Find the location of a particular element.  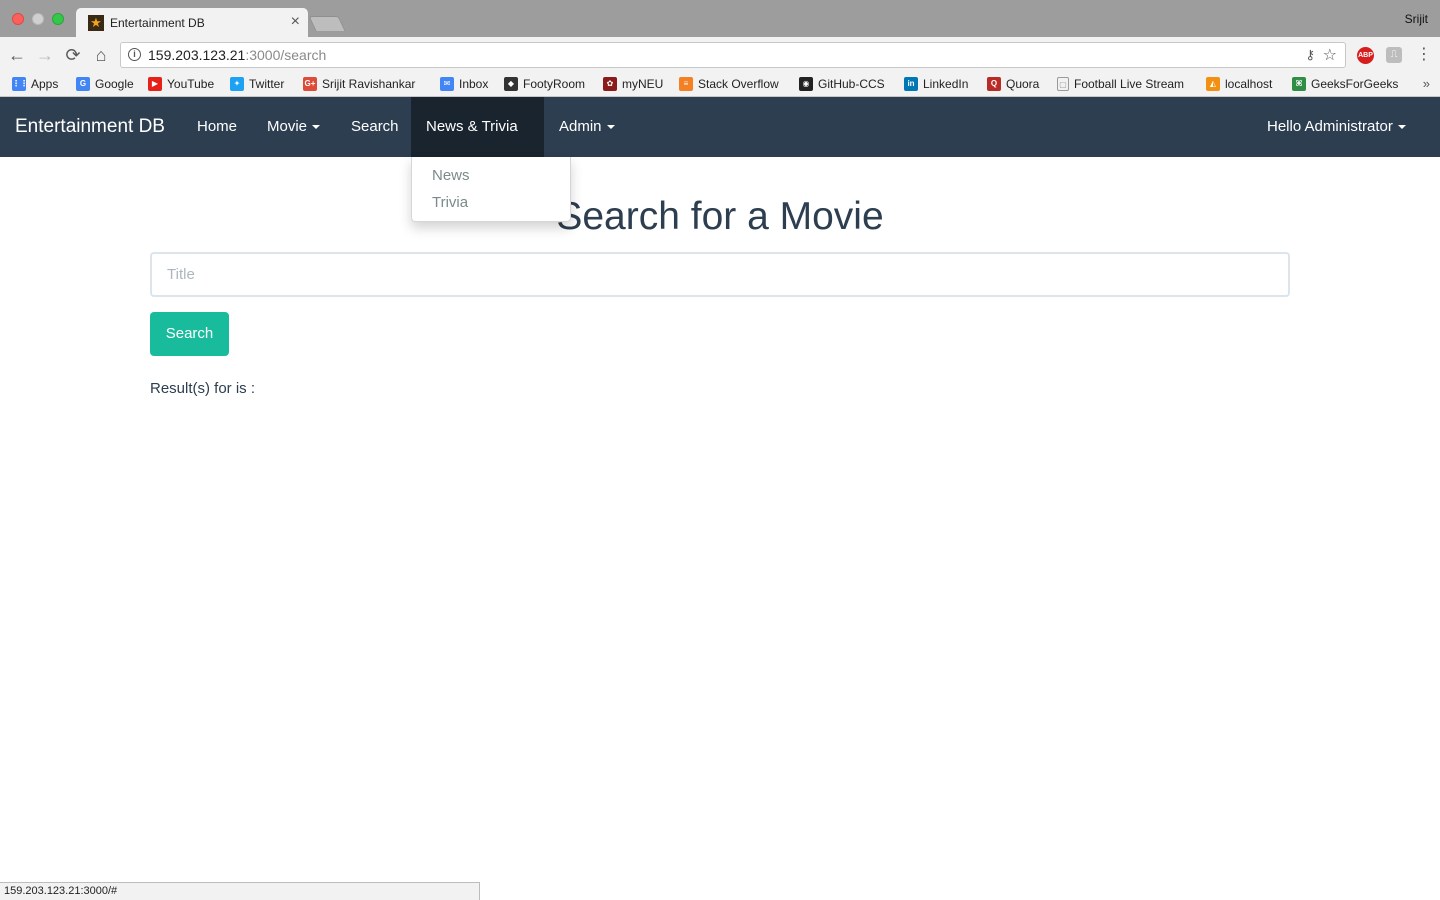

nav-user-menu: Hello Administrator is located at coordinates (1336, 127).